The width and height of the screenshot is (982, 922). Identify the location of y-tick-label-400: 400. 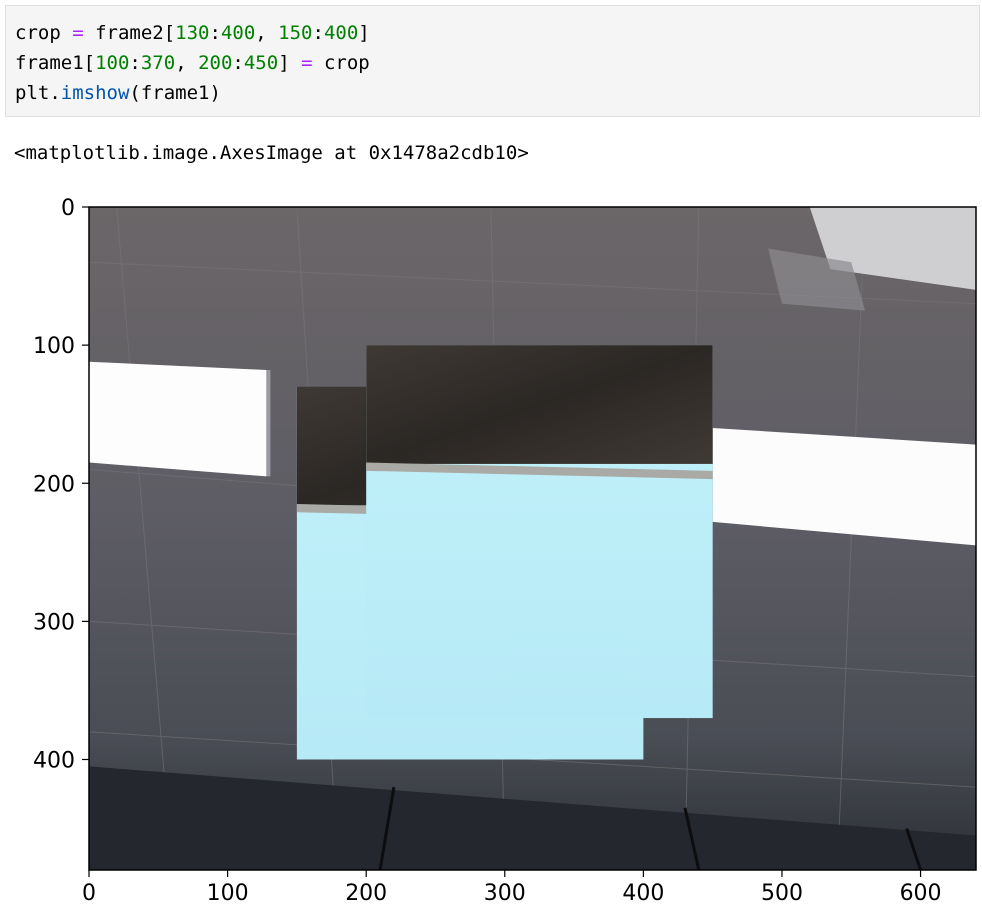
(54, 761).